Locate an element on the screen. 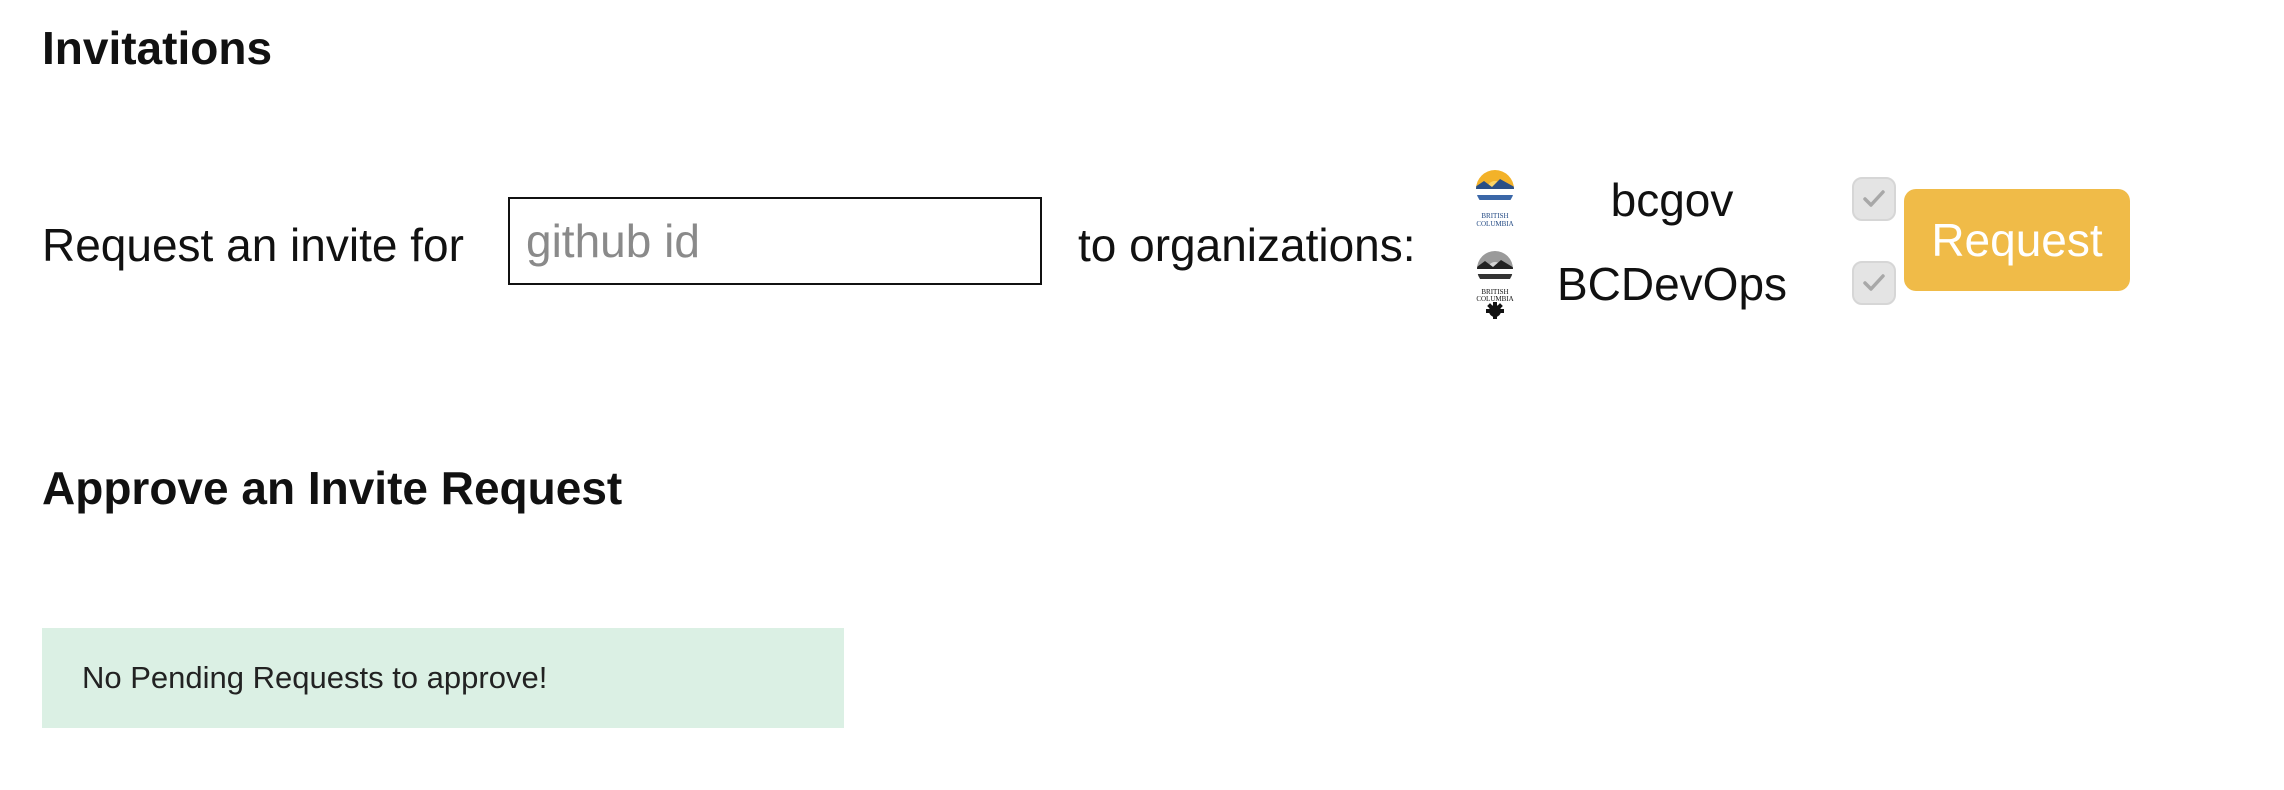 Image resolution: width=2284 pixels, height=790 pixels. notice-message: No Pending Requests to approve! is located at coordinates (315, 677).